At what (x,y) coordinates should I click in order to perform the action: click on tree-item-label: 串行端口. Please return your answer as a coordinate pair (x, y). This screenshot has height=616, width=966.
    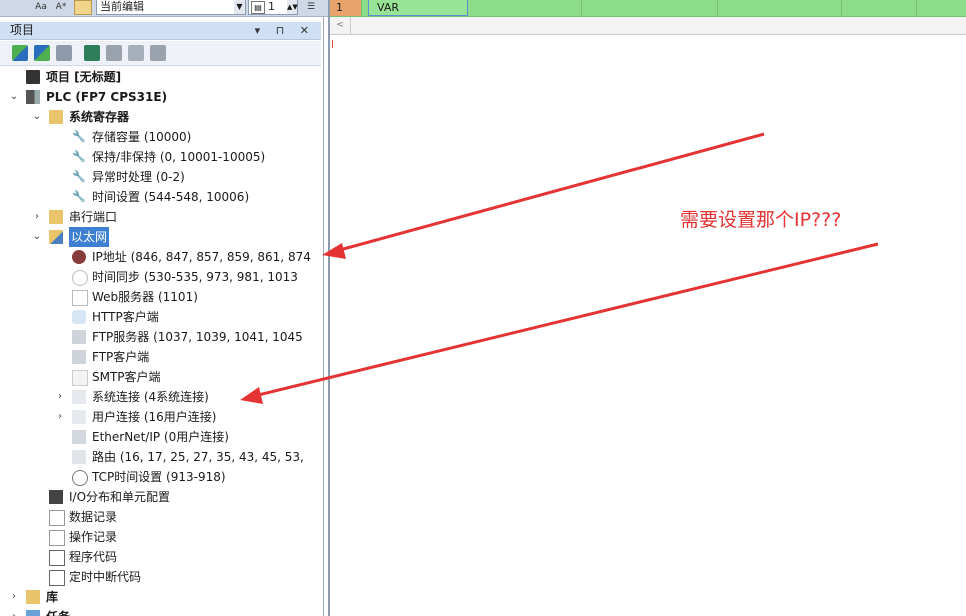
    Looking at the image, I should click on (93, 217).